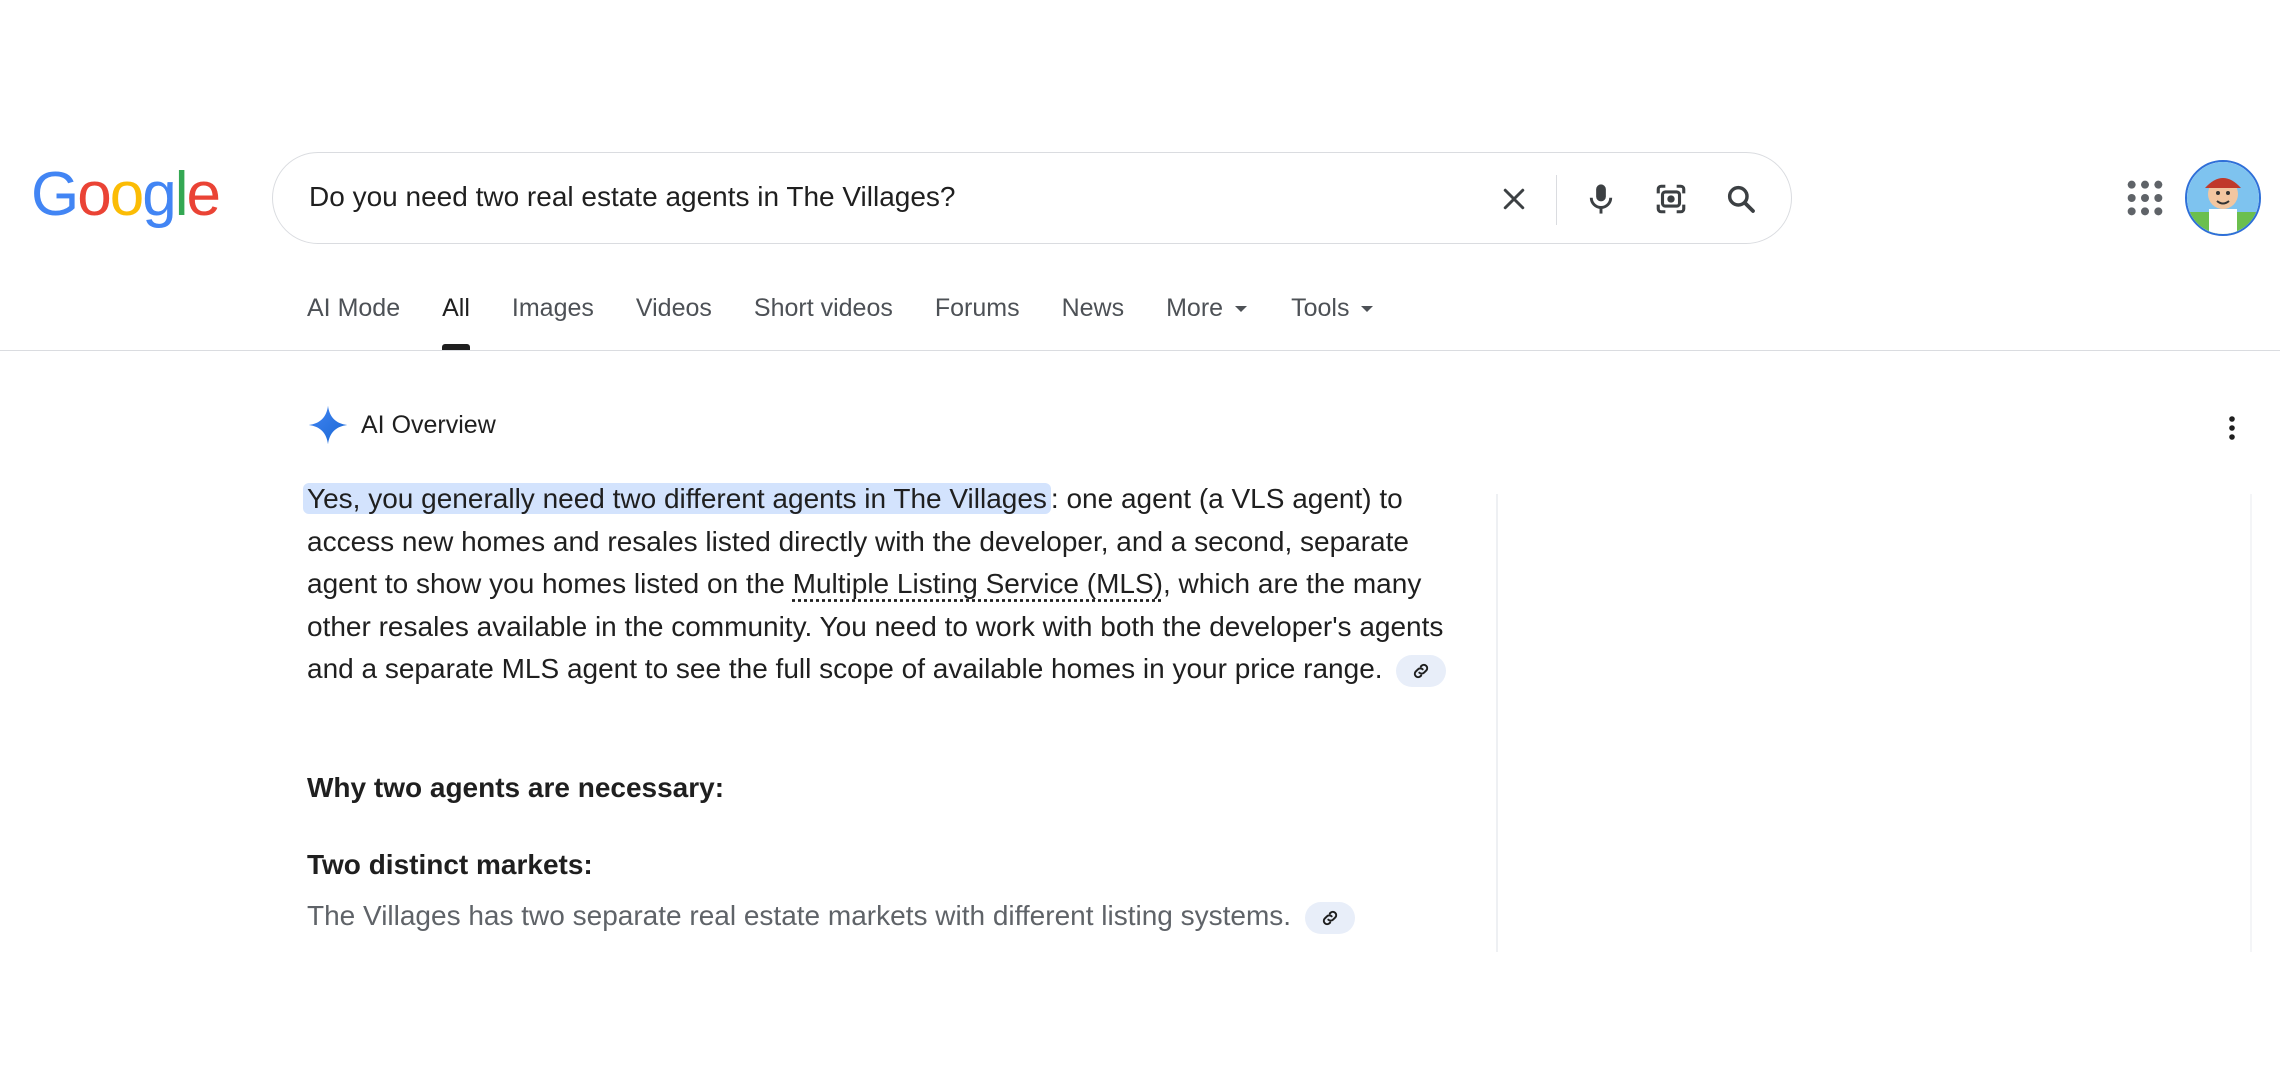 Image resolution: width=2280 pixels, height=1080 pixels. What do you see at coordinates (181, 194) in the screenshot?
I see `logo-letter: l` at bounding box center [181, 194].